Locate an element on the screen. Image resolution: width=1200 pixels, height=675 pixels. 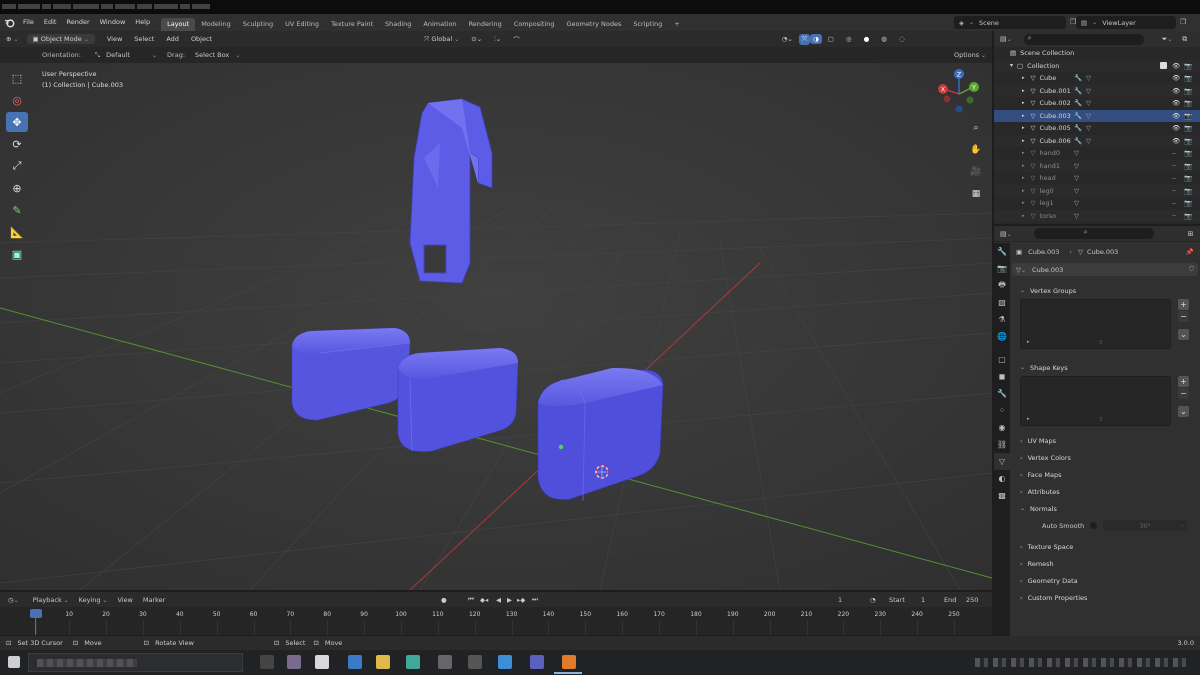
taskbar-app-8-icon is located at coordinates (505, 662).